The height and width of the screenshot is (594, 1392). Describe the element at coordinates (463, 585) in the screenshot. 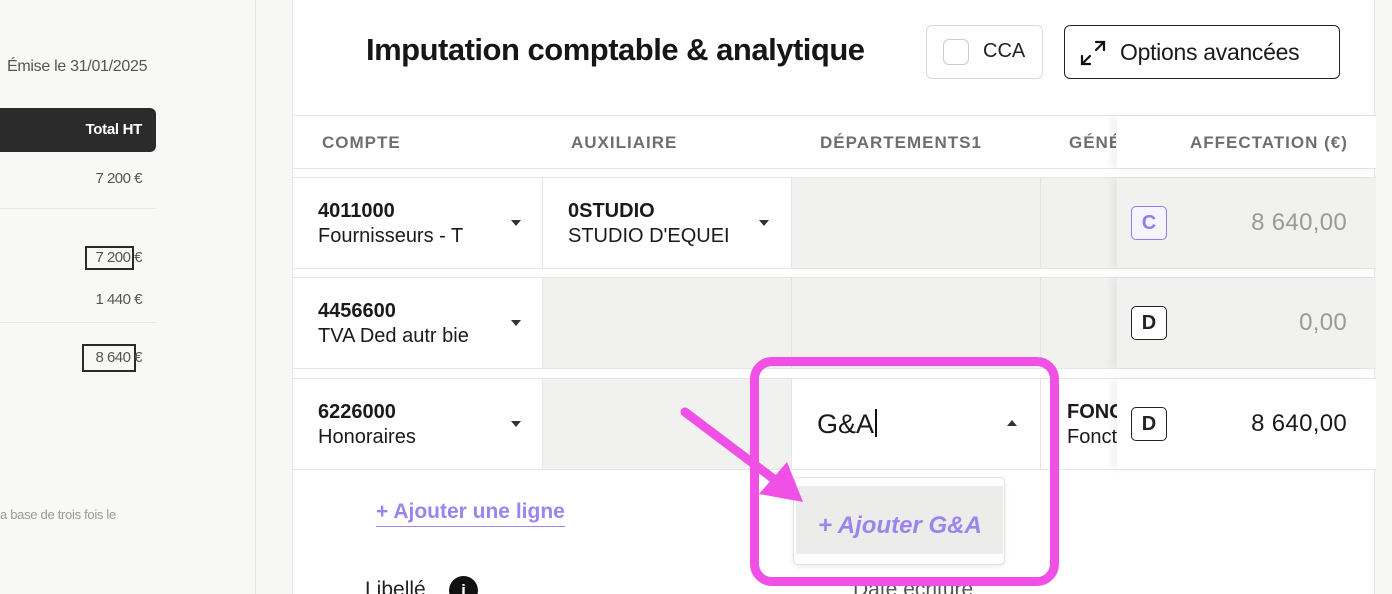

I see `info-icon: i` at that location.